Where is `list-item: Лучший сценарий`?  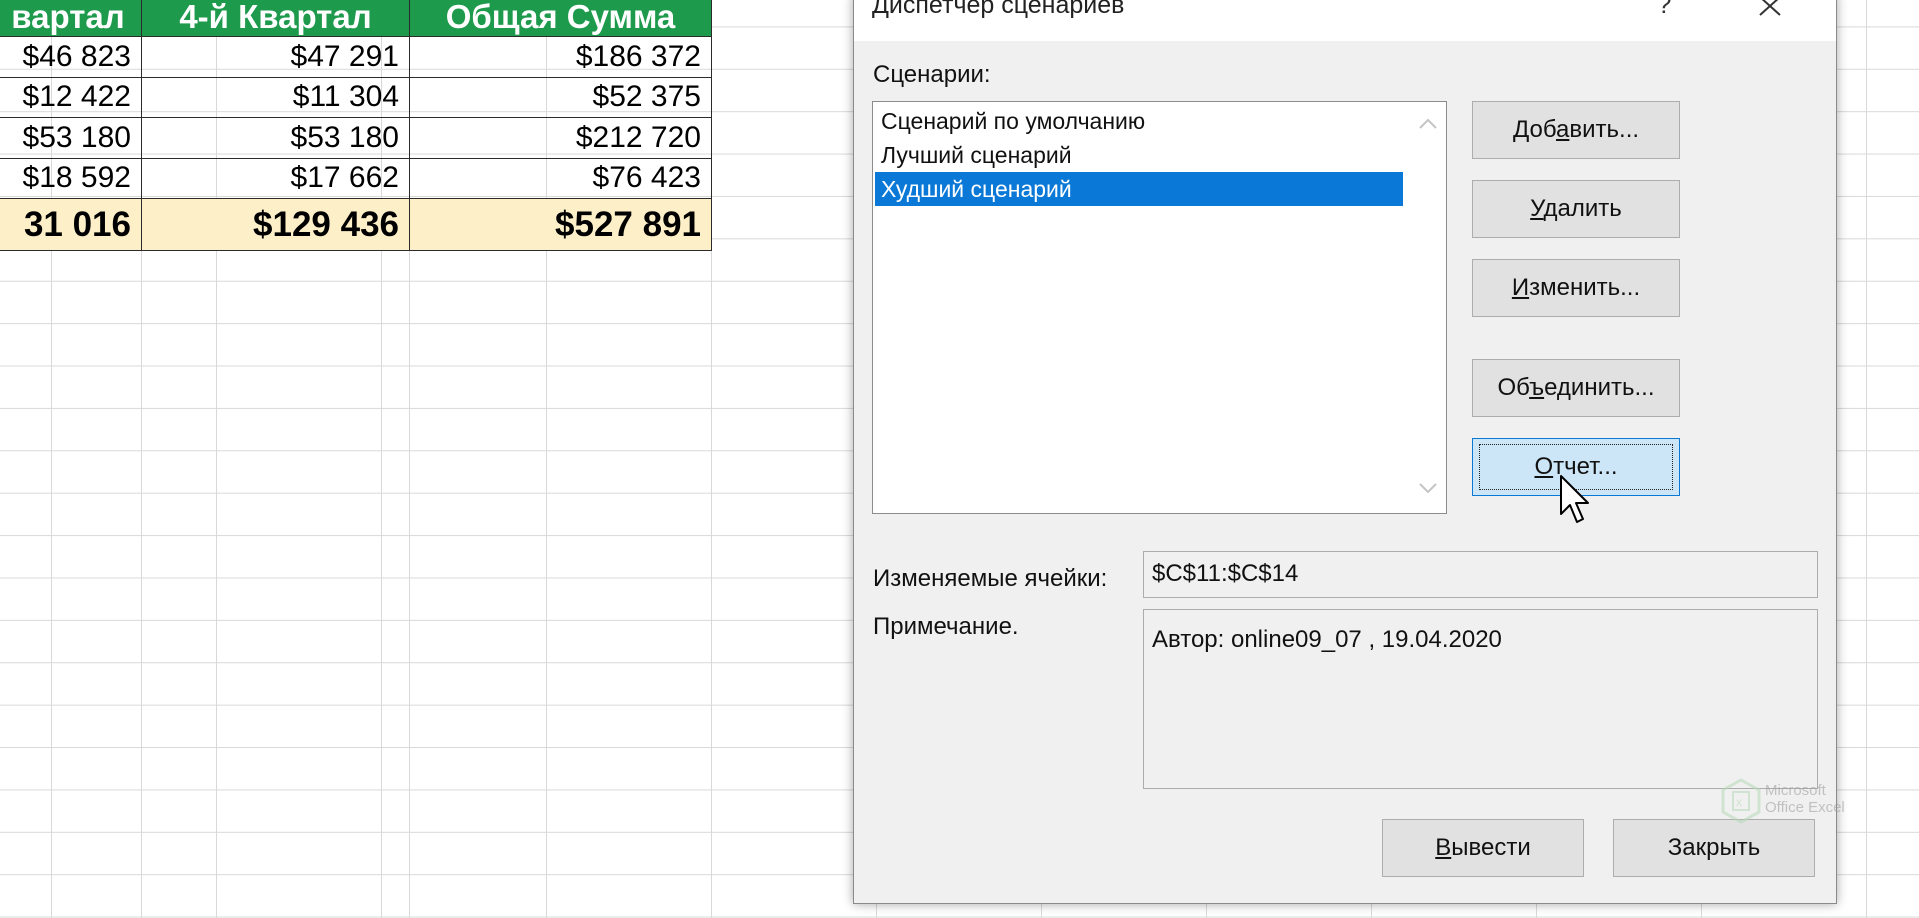 list-item: Лучший сценарий is located at coordinates (1139, 155).